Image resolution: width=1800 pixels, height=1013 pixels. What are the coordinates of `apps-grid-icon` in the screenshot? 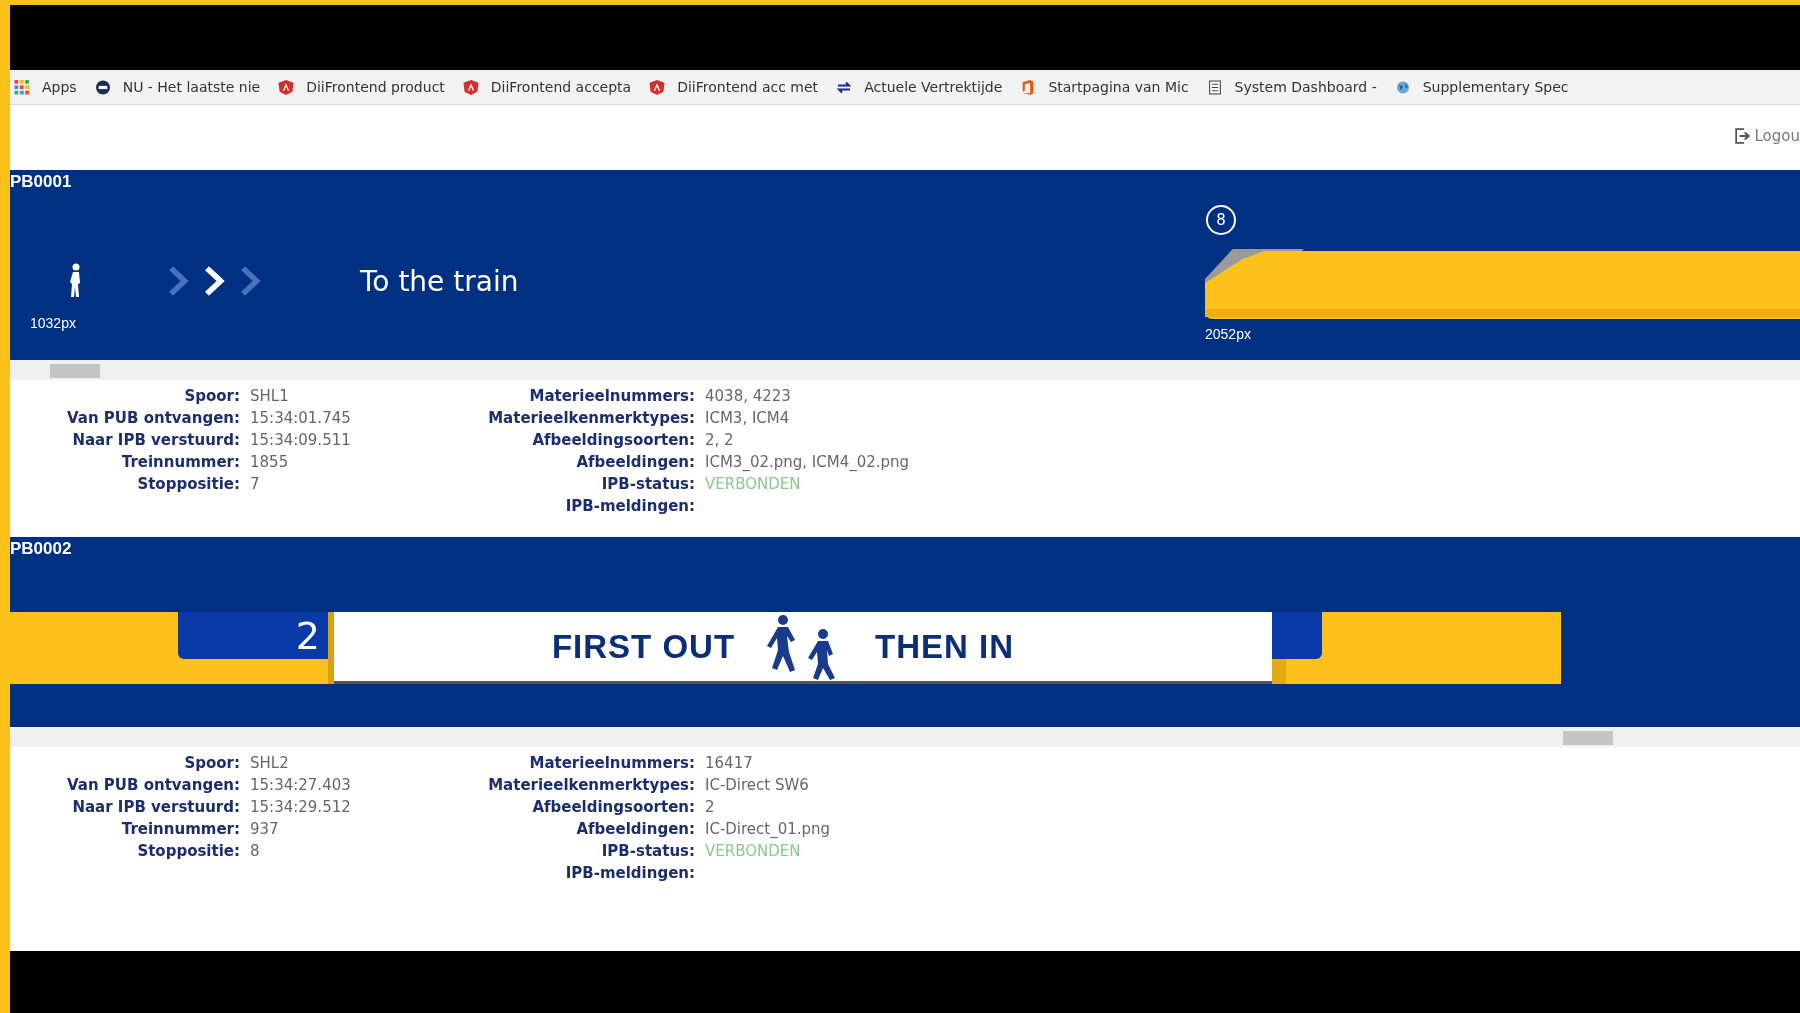 It's located at (22, 87).